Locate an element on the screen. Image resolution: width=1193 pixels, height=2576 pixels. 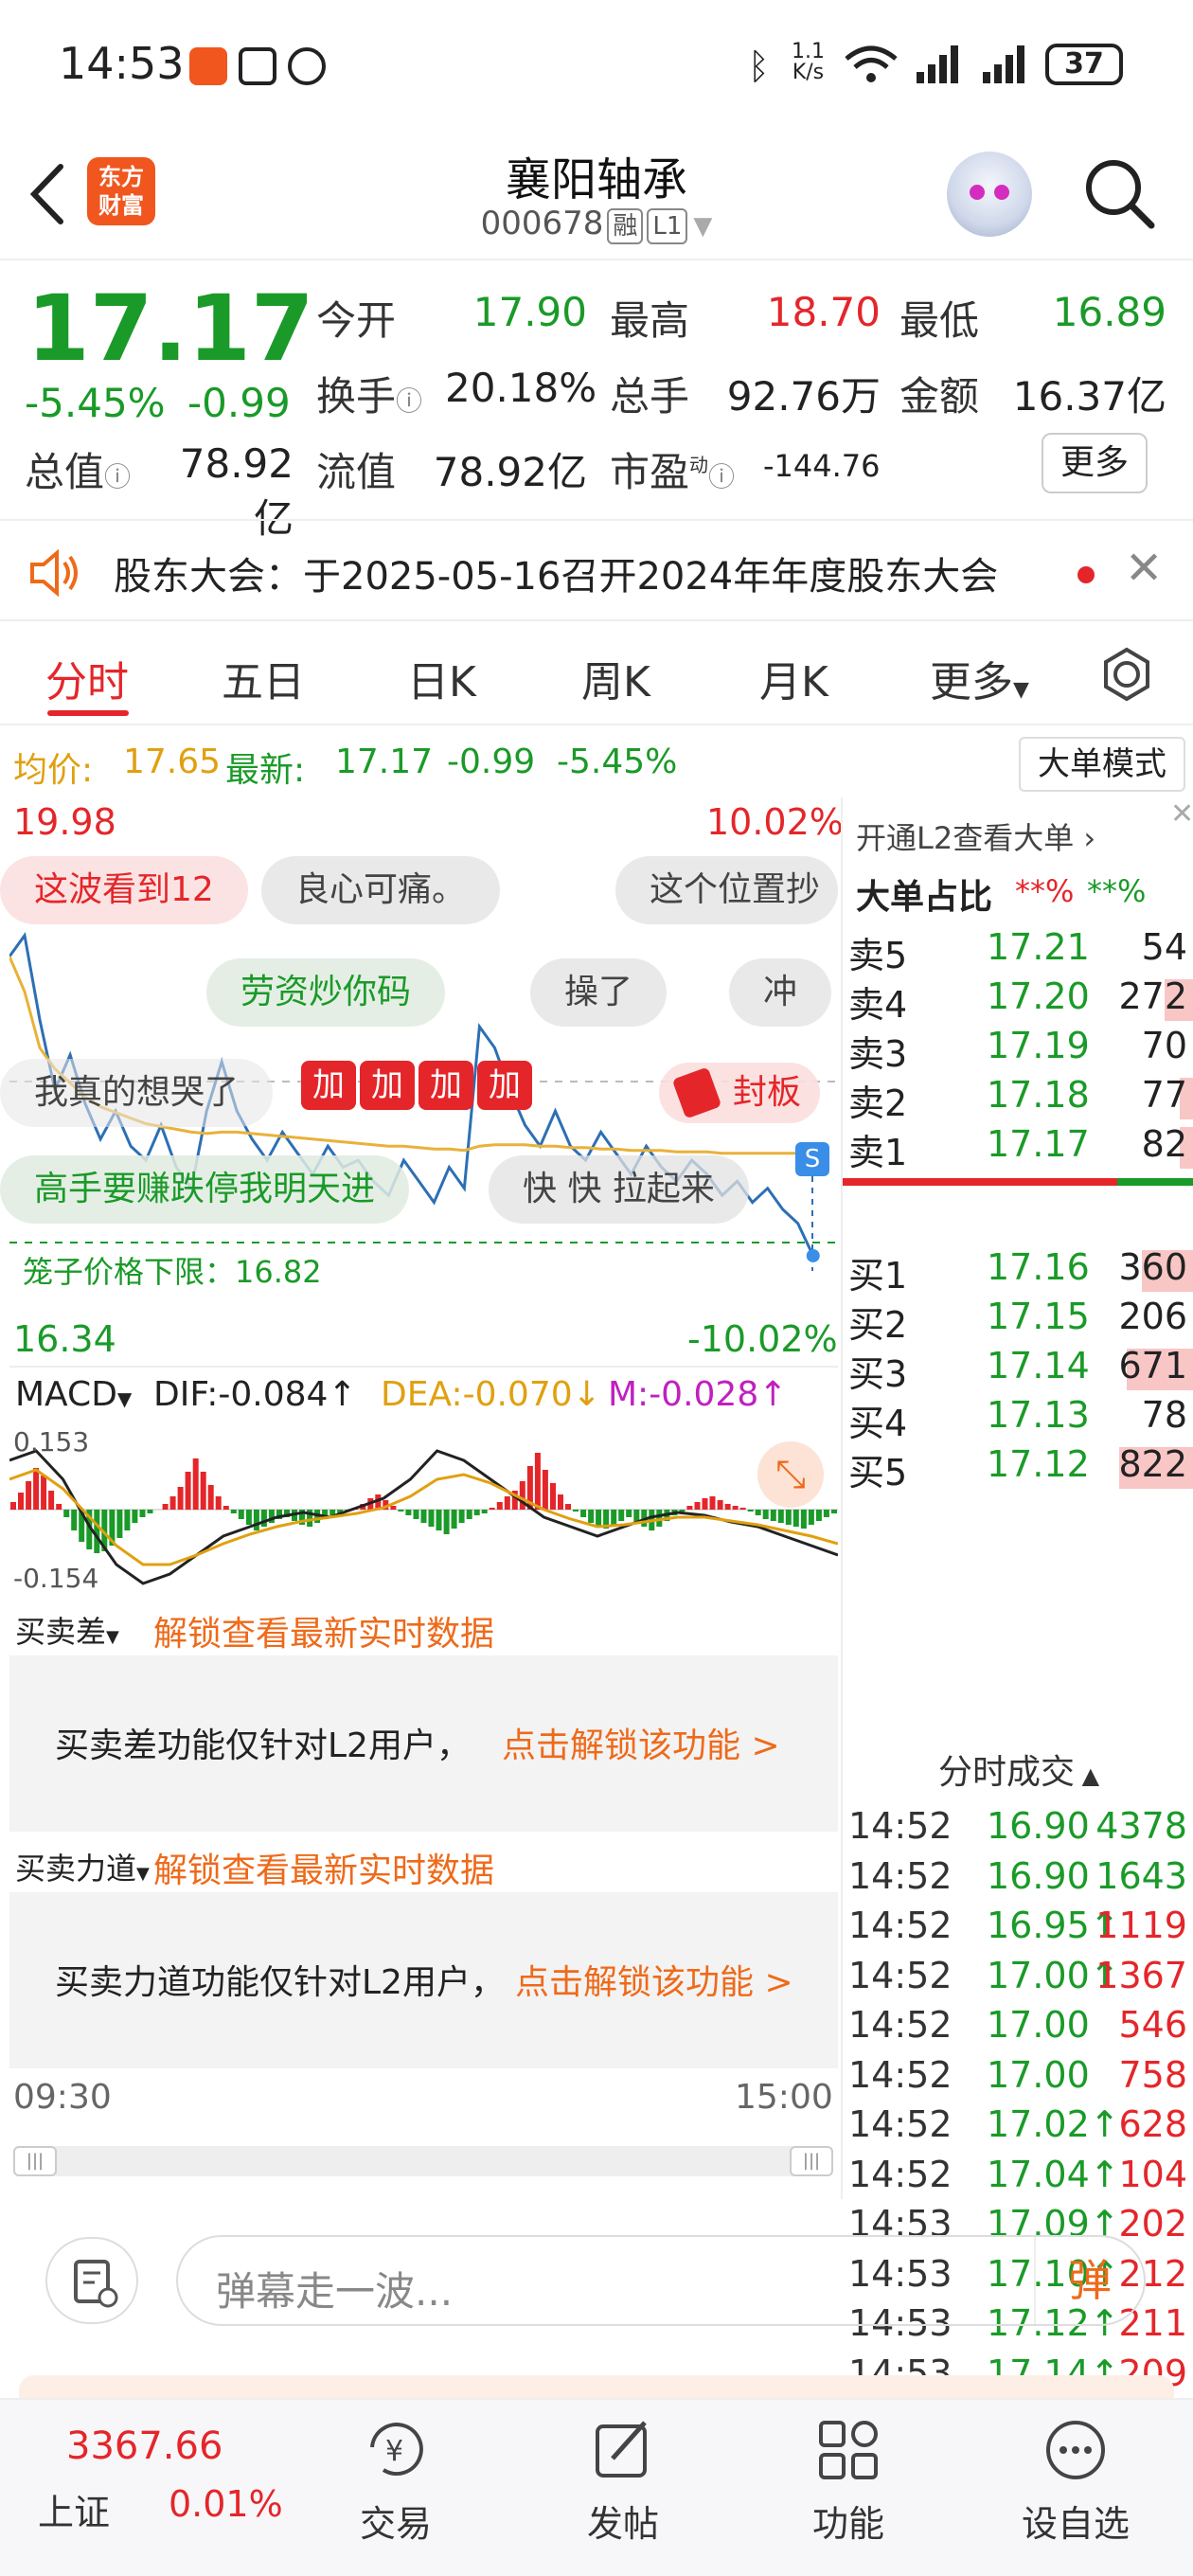
order-book-row: 卖2 17.18 77 is located at coordinates (1018, 1099).